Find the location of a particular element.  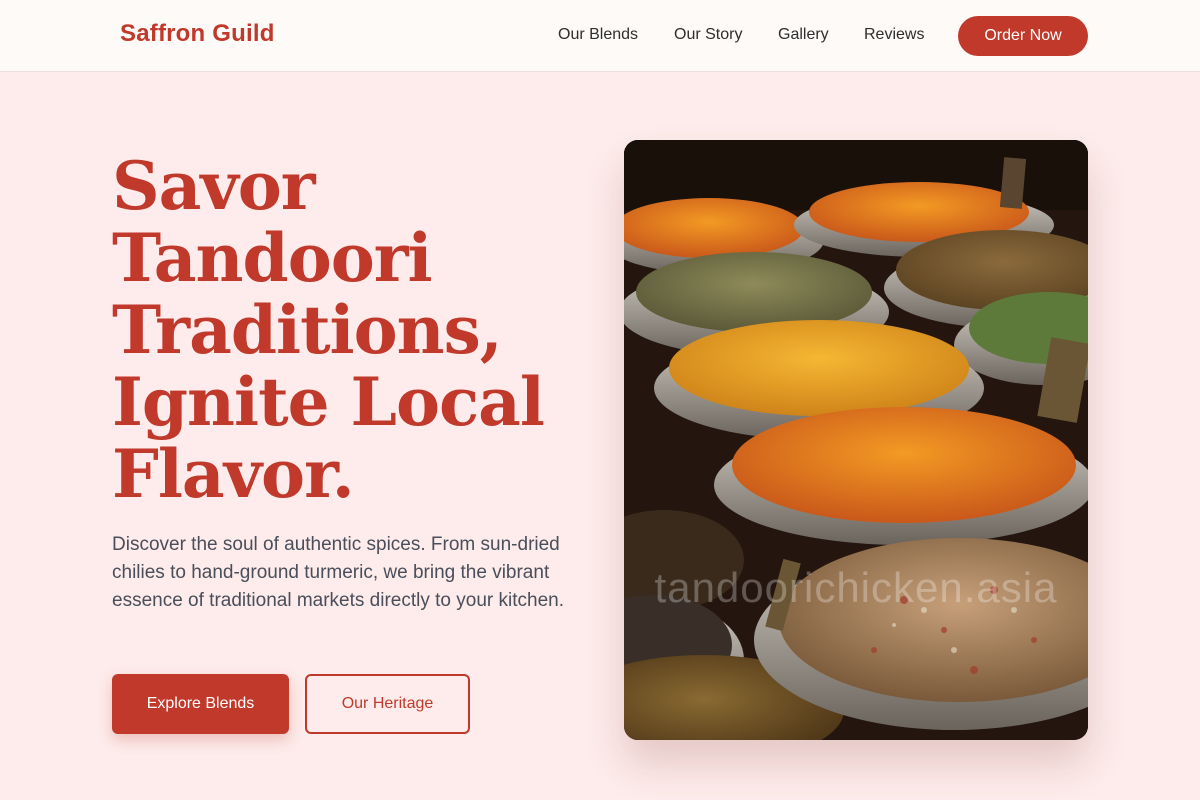

nav-our-story: Our Story is located at coordinates (708, 35).